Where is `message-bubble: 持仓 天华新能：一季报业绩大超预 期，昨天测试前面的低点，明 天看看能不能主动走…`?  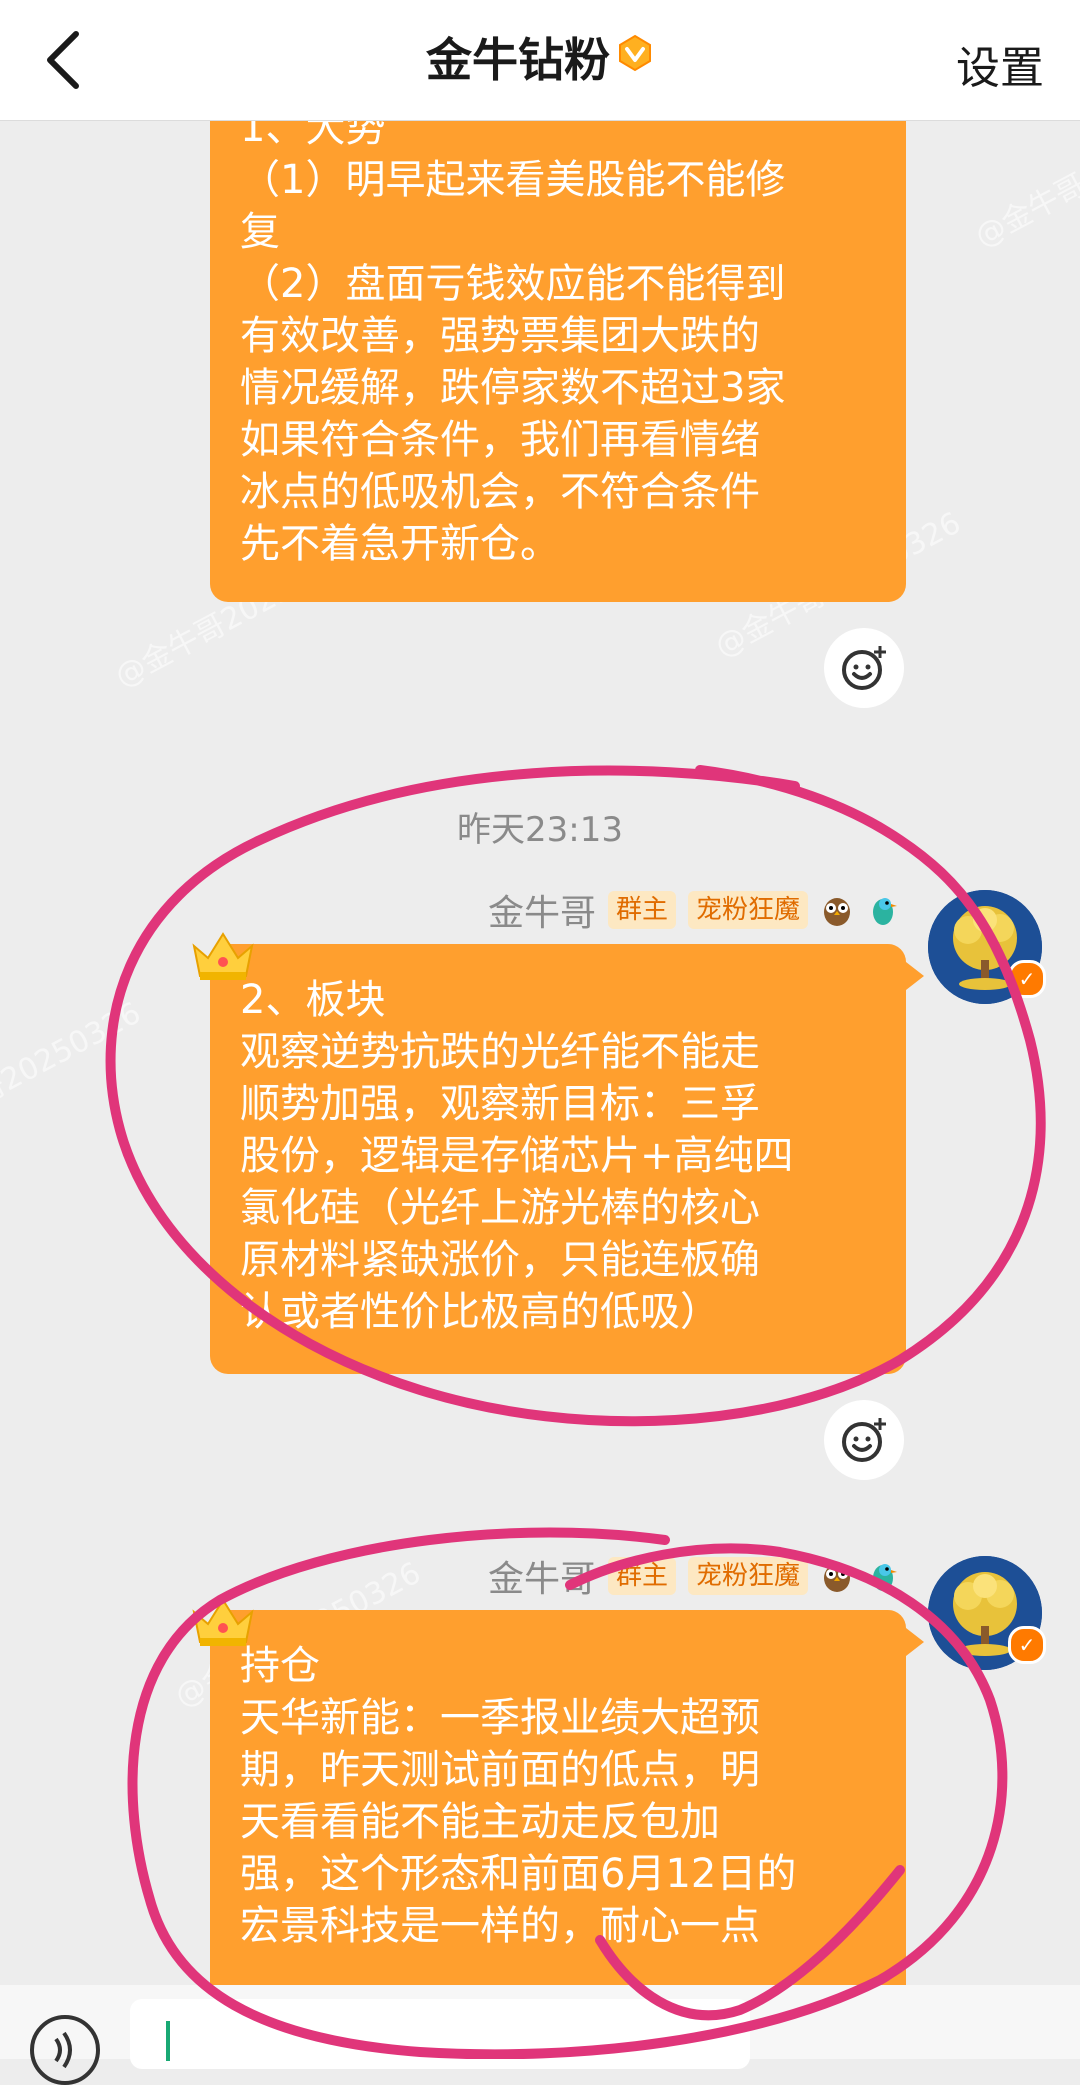
message-bubble: 持仓 天华新能：一季报业绩大超预 期，昨天测试前面的低点，明 天看看能不能主动走… is located at coordinates (558, 1810).